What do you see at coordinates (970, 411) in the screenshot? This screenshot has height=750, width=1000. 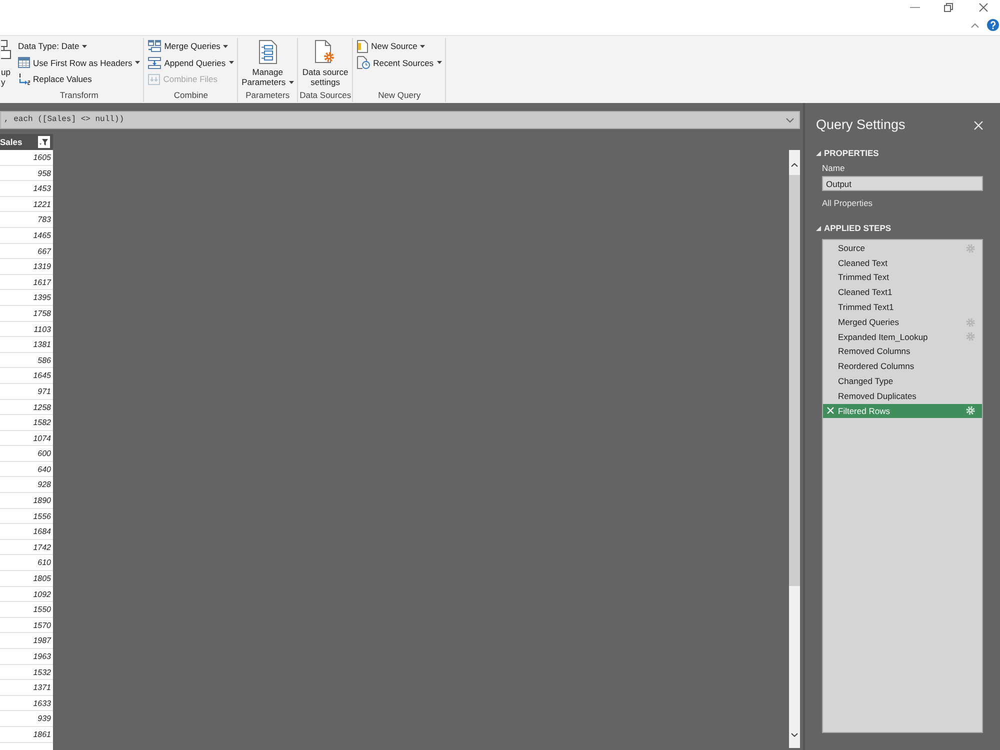 I see `gear-icon` at bounding box center [970, 411].